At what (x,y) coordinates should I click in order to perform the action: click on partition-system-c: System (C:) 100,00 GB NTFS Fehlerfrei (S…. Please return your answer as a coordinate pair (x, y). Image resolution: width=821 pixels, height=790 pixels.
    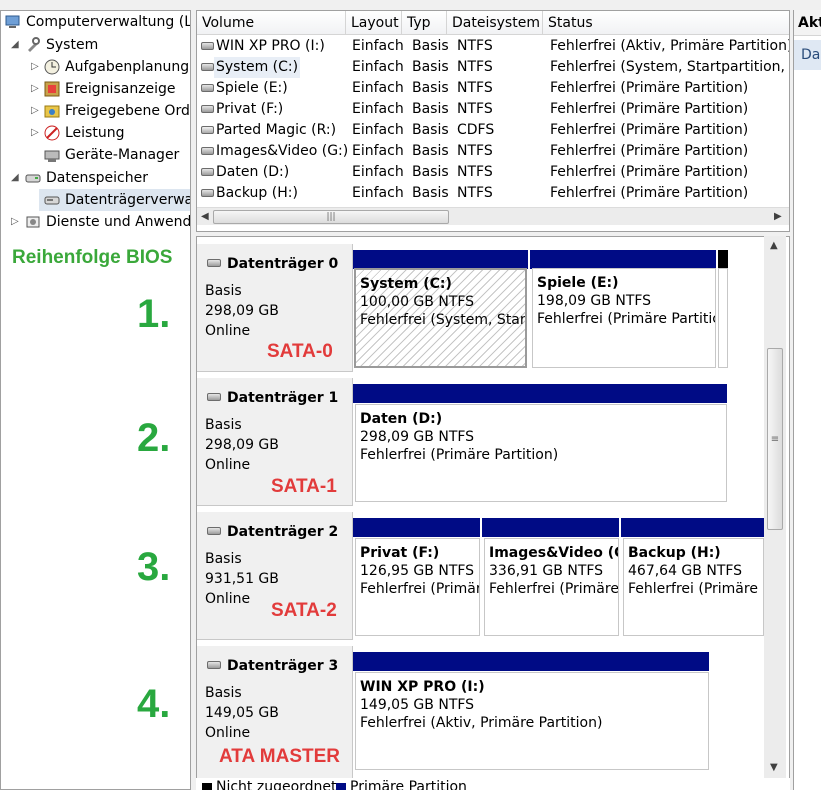
    Looking at the image, I should click on (440, 318).